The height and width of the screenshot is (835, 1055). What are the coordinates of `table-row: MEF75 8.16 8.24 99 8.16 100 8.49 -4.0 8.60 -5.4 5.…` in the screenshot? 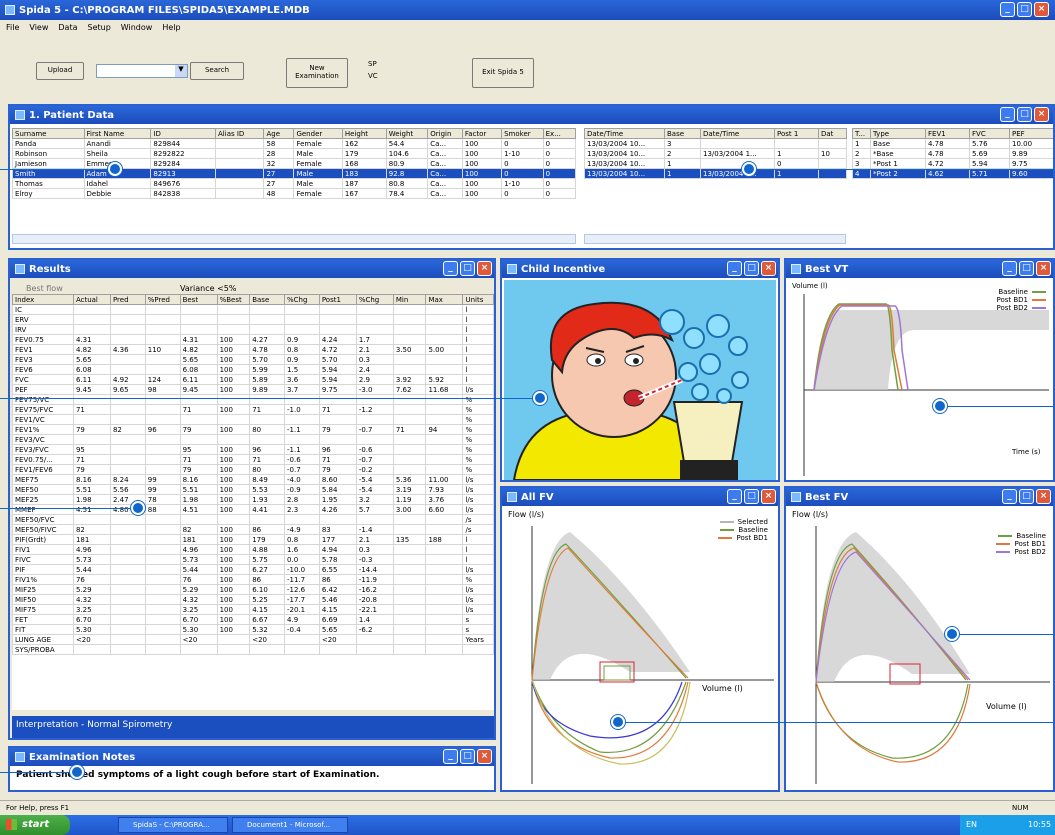 It's located at (253, 479).